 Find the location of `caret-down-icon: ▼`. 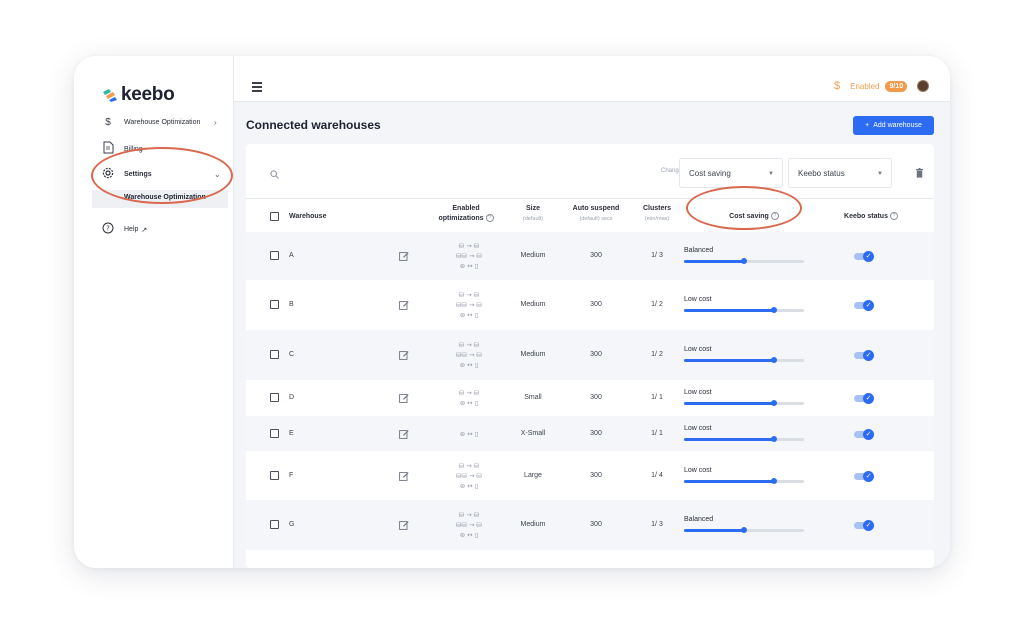

caret-down-icon: ▼ is located at coordinates (880, 174).